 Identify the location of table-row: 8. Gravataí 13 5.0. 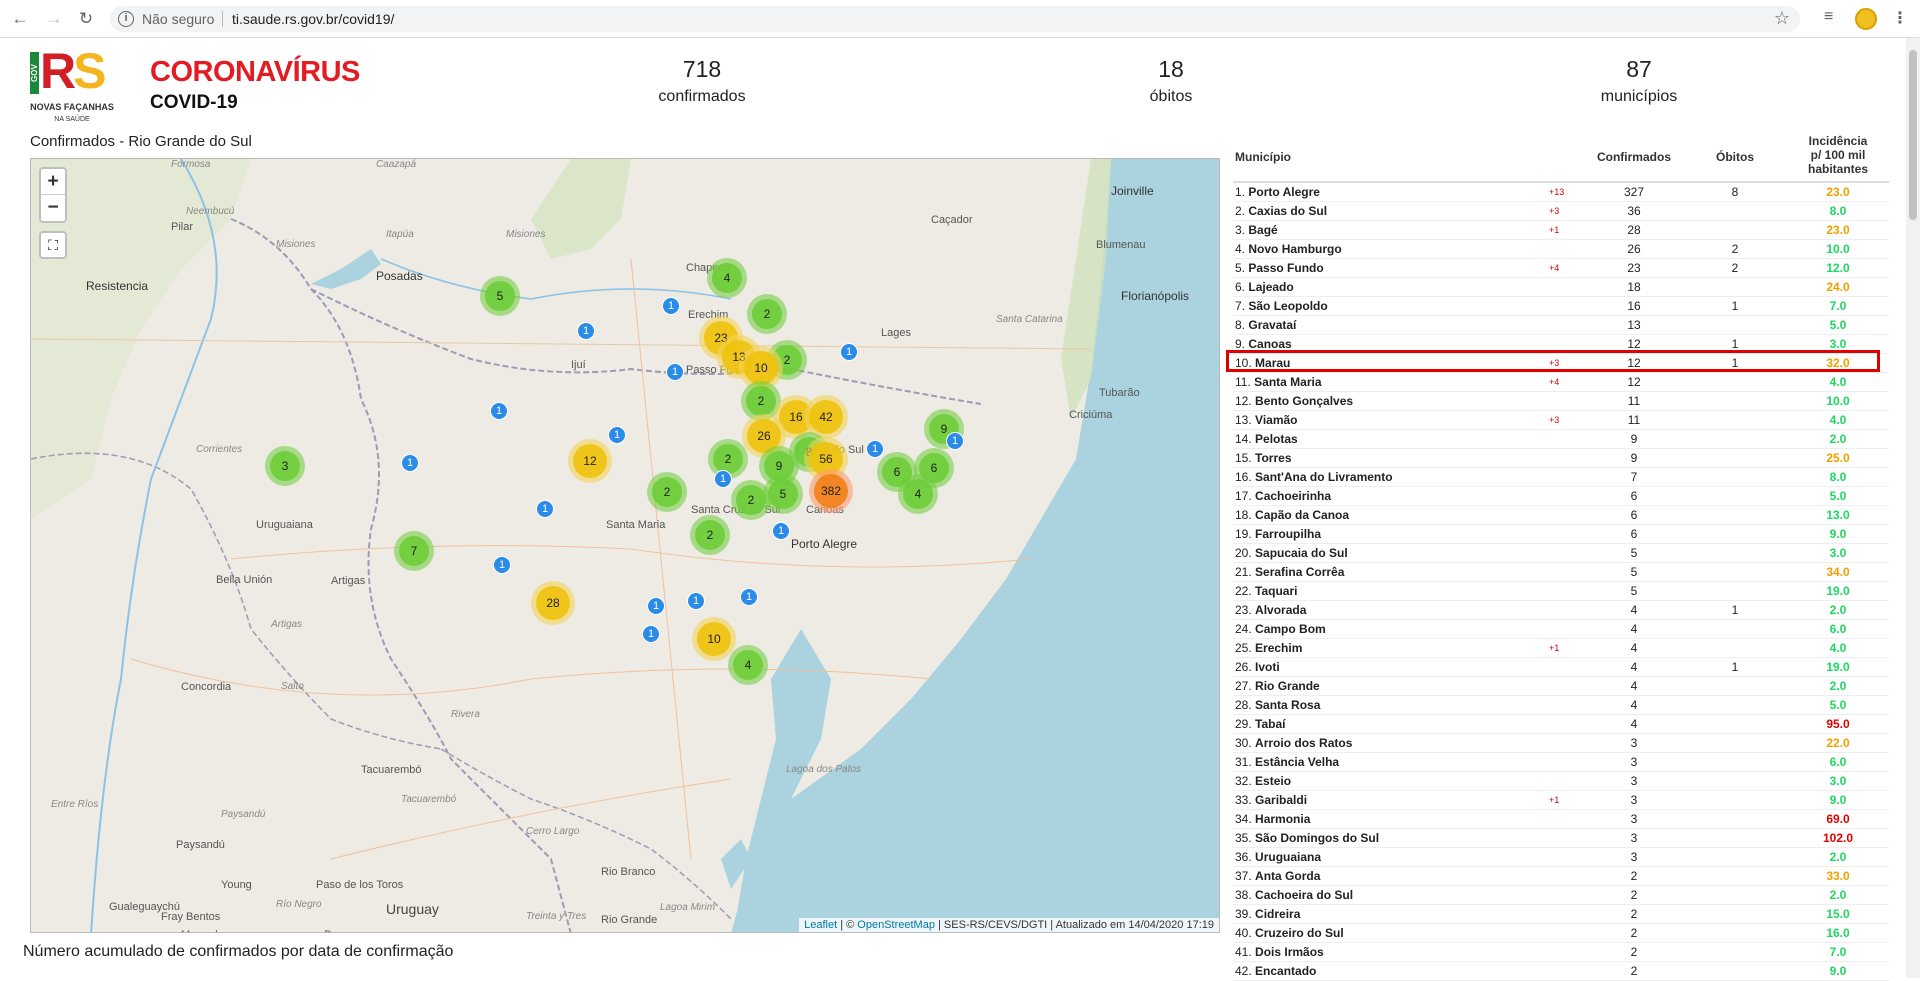
(1561, 325).